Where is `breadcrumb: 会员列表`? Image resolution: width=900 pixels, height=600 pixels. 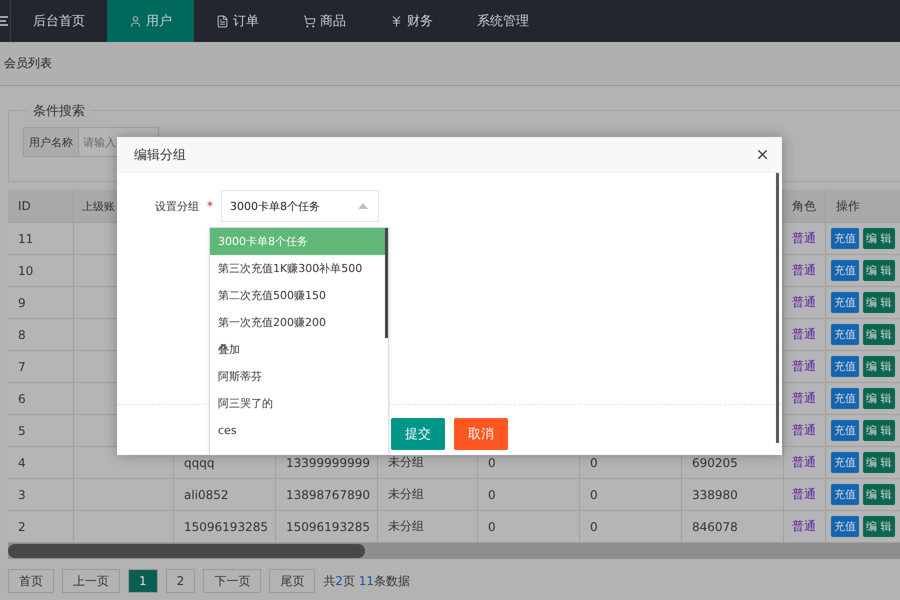
breadcrumb: 会员列表 is located at coordinates (28, 63).